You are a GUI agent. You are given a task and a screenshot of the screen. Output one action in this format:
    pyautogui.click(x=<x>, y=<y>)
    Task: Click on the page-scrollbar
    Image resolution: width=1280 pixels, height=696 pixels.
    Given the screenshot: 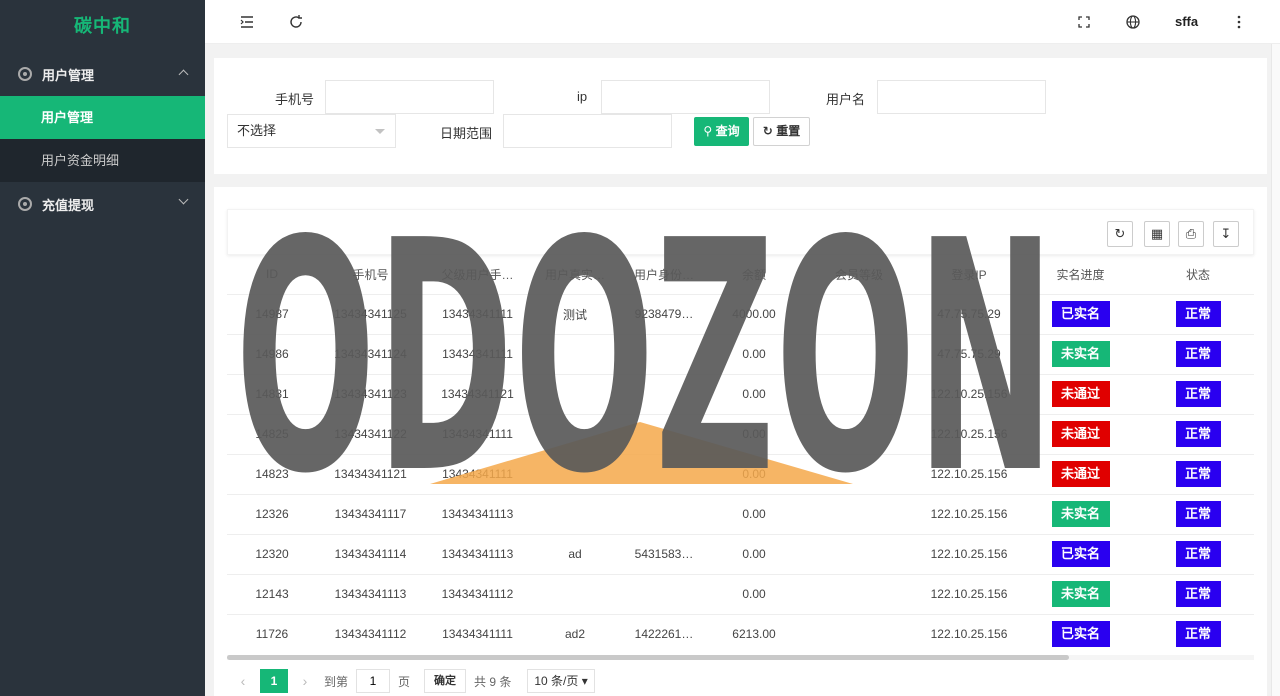 What is the action you would take?
    pyautogui.click(x=1275, y=370)
    